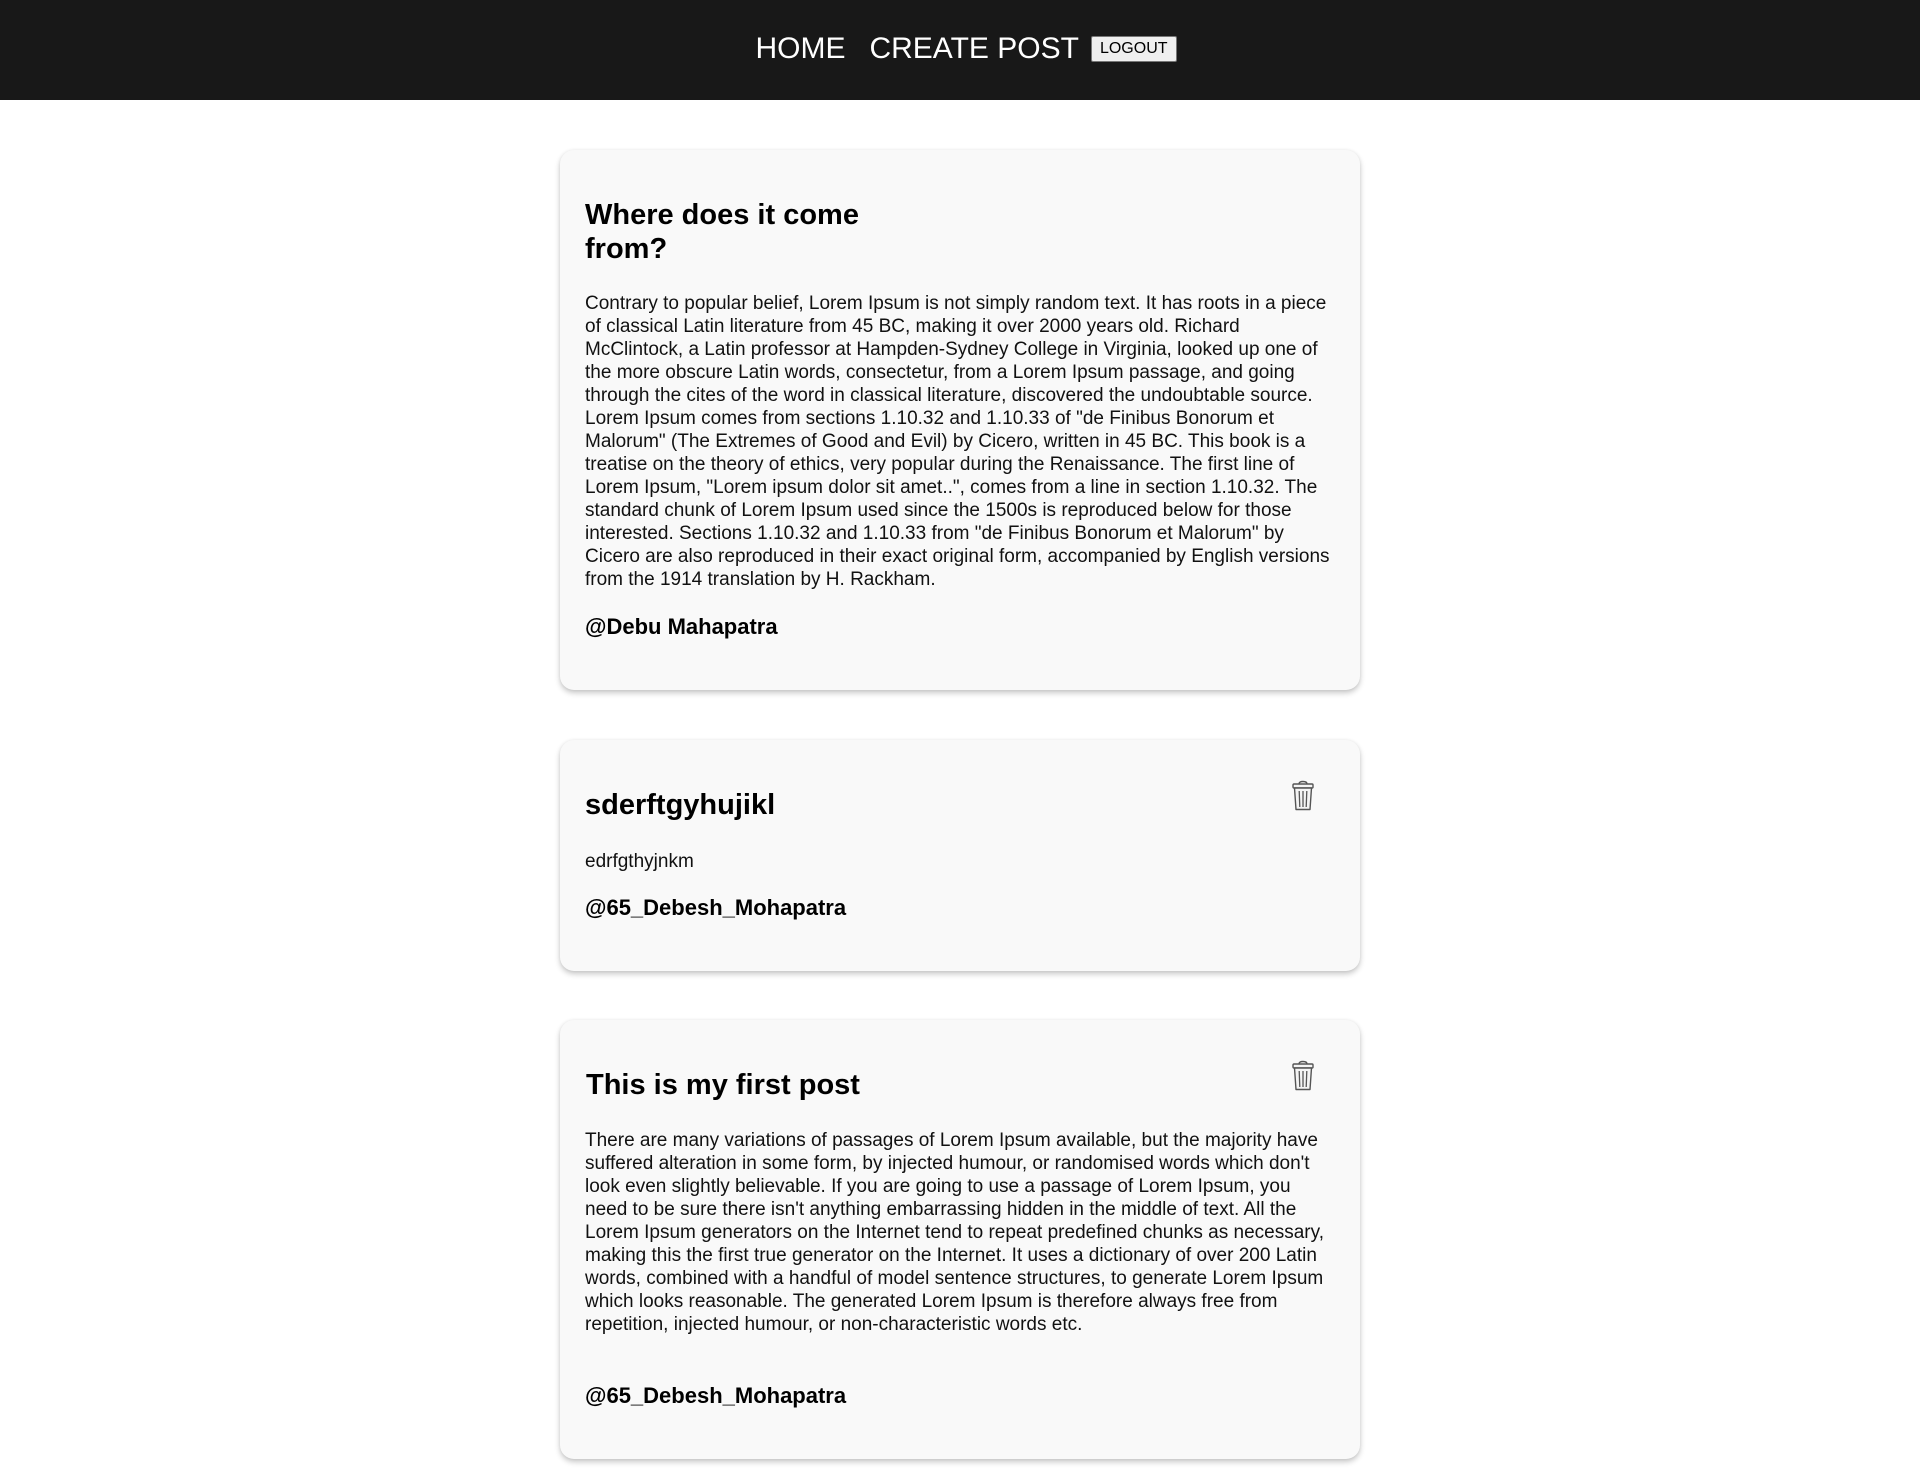  I want to click on nav-create-post-link: CREATE POST, so click(973, 49).